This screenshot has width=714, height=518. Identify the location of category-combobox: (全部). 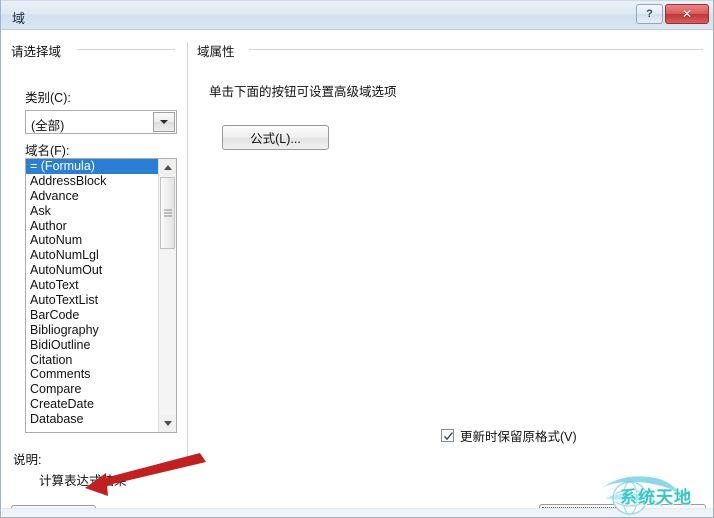
(101, 122).